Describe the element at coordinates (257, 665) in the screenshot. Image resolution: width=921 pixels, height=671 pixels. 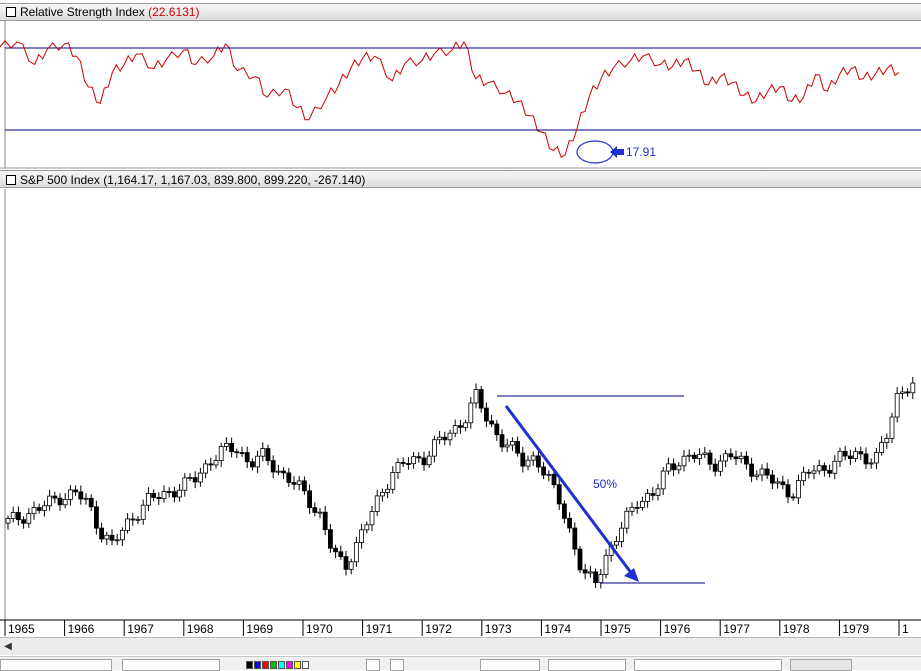
I see `color-swatch-blue` at that location.